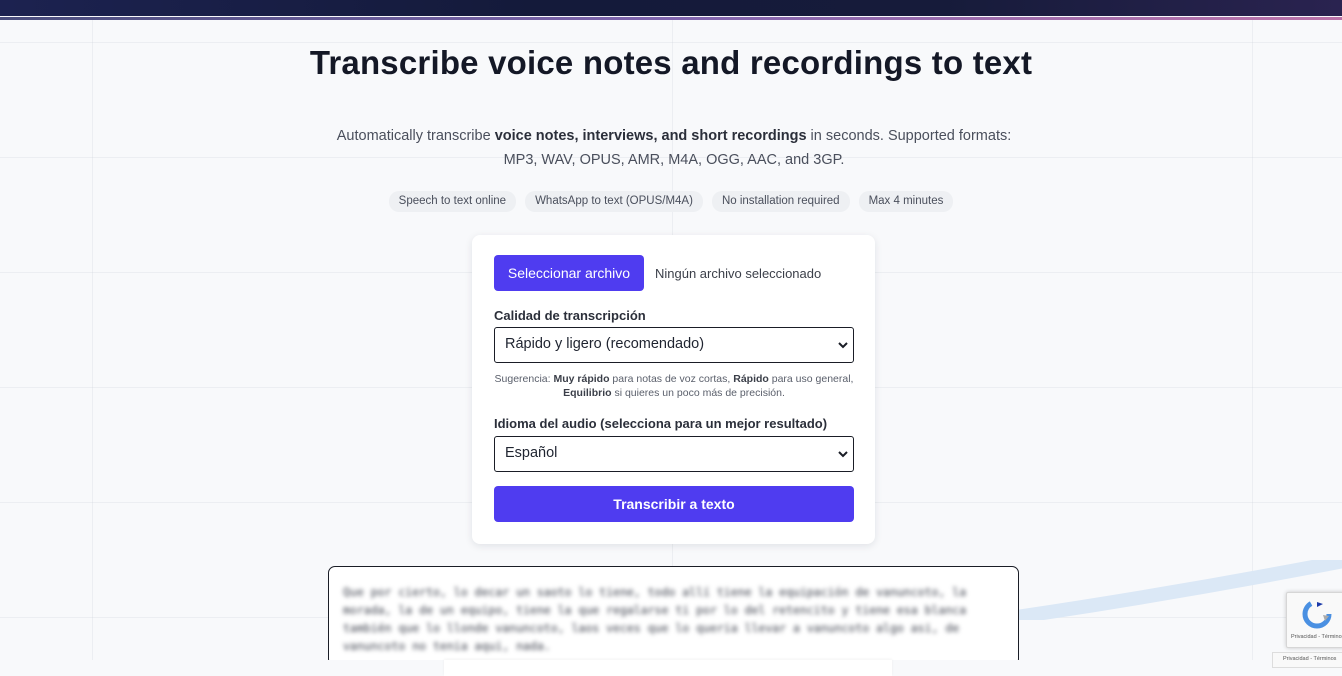 The height and width of the screenshot is (676, 1342). Describe the element at coordinates (1316, 637) in the screenshot. I see `recaptcha-links: Privacidad - Términos` at that location.